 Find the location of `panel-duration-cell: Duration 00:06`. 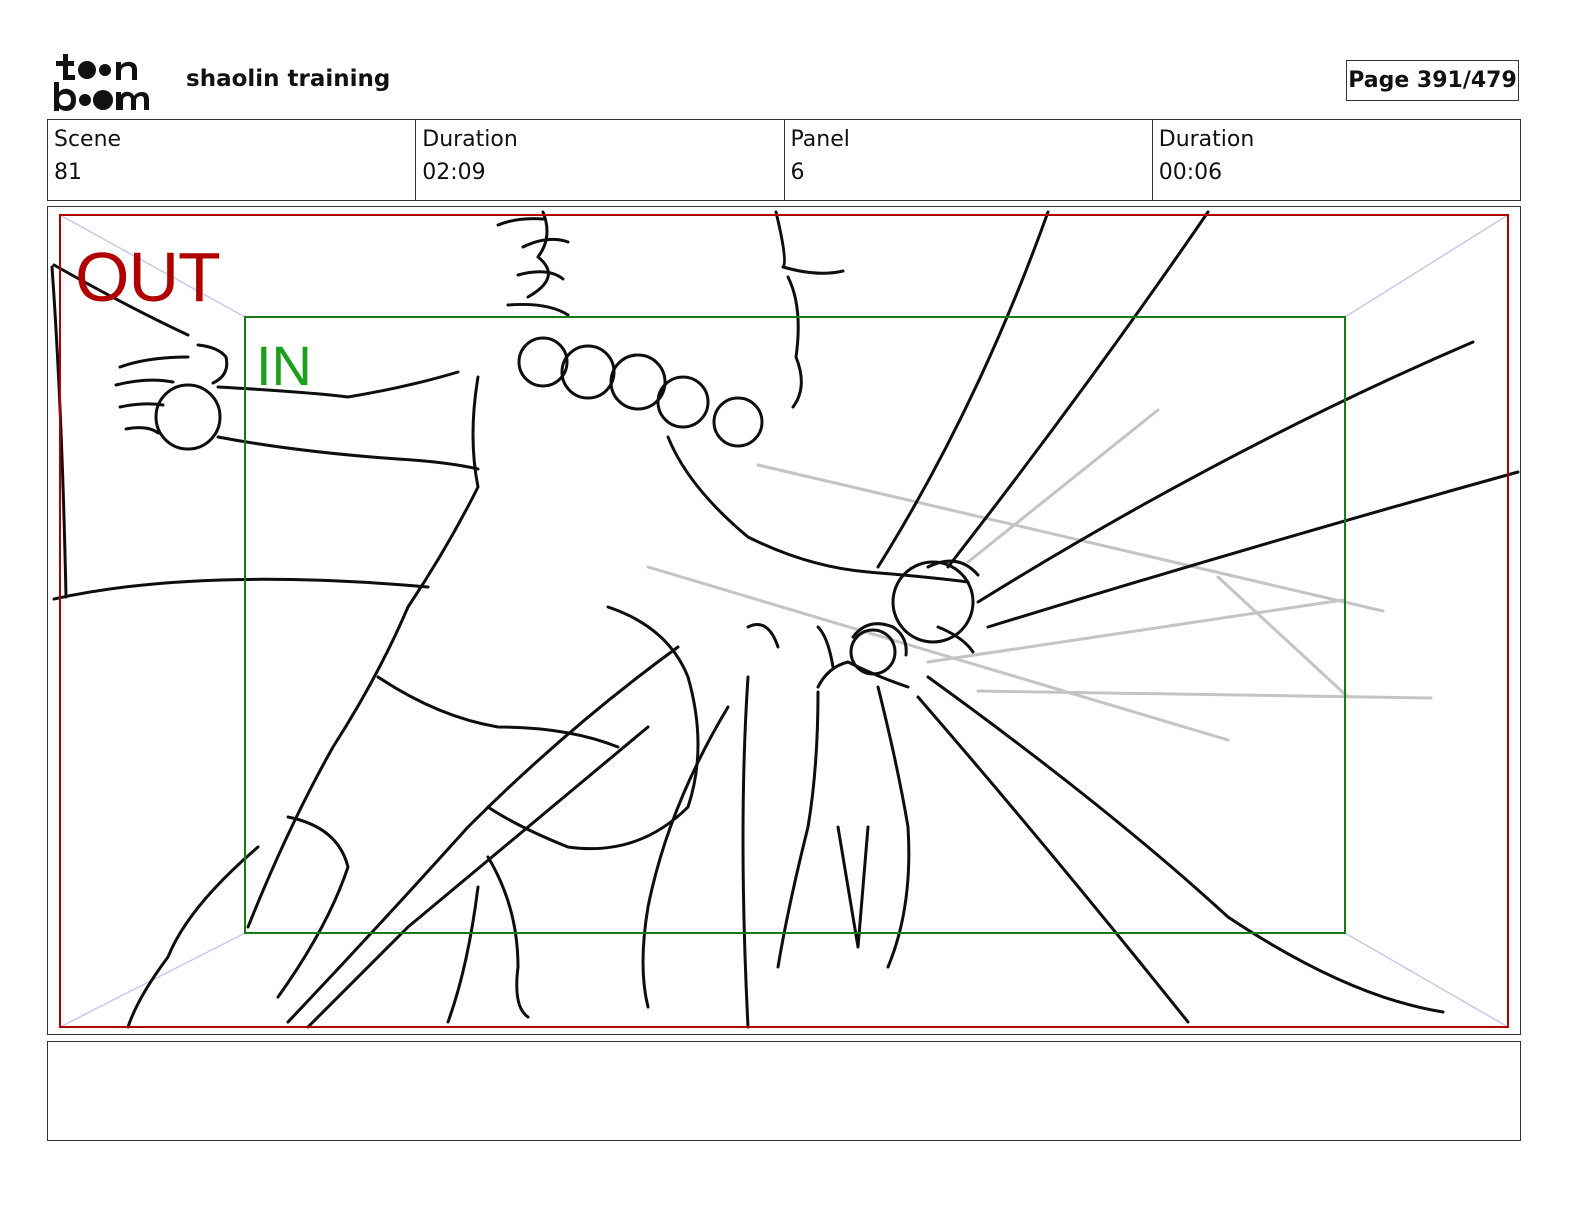

panel-duration-cell: Duration 00:06 is located at coordinates (1336, 160).